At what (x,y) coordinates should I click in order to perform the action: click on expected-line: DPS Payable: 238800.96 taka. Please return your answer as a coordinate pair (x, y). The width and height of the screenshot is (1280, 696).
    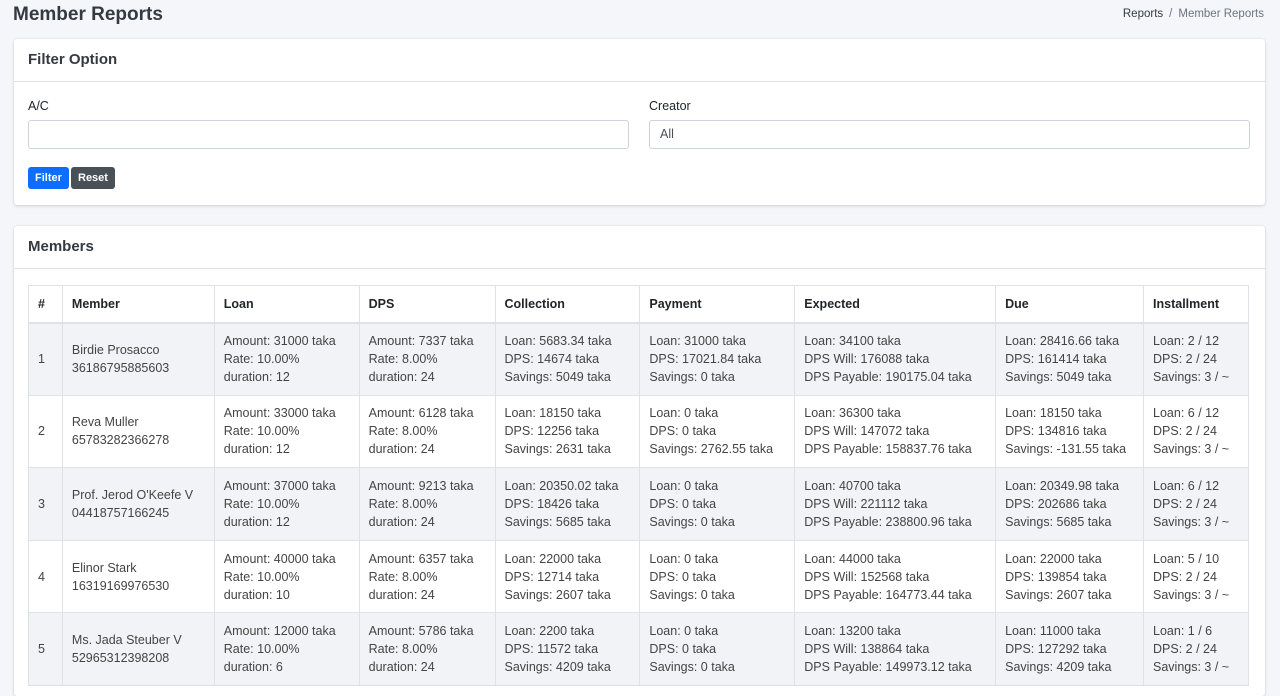
    Looking at the image, I should click on (888, 521).